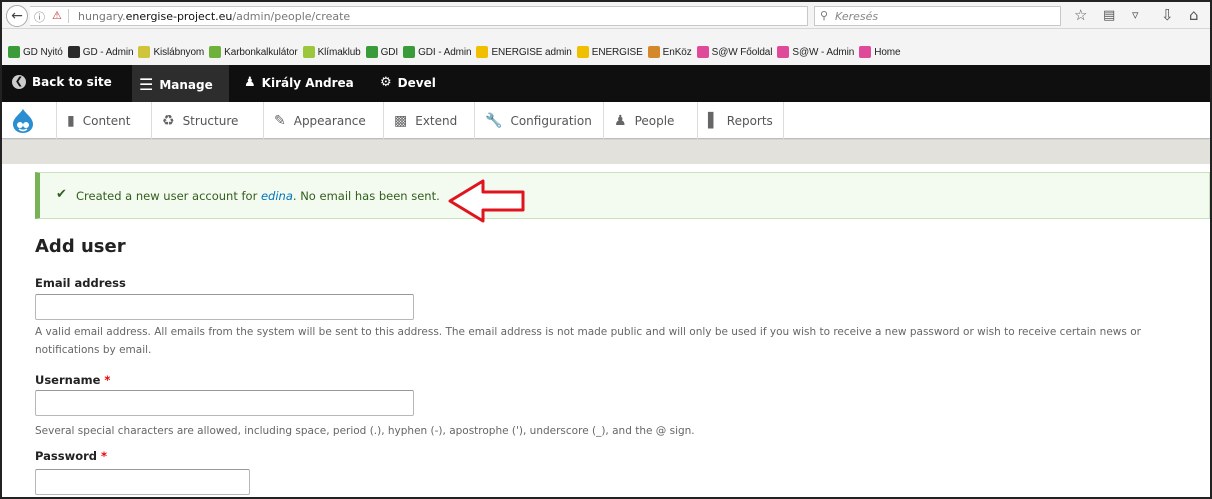  I want to click on email-field, so click(224, 307).